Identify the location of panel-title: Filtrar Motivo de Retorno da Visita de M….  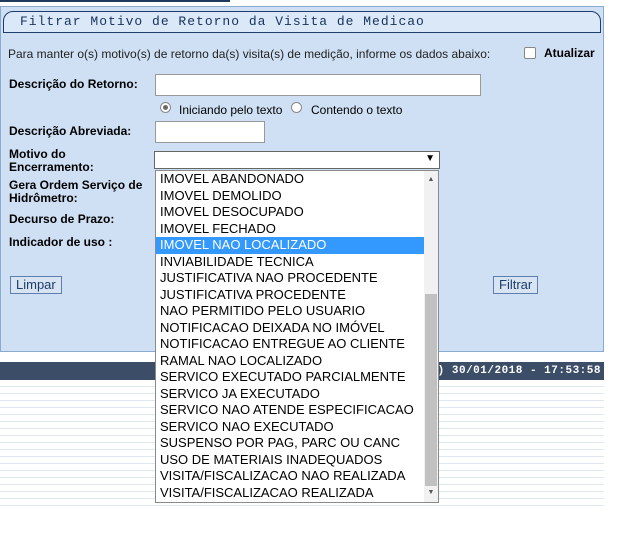
(302, 22).